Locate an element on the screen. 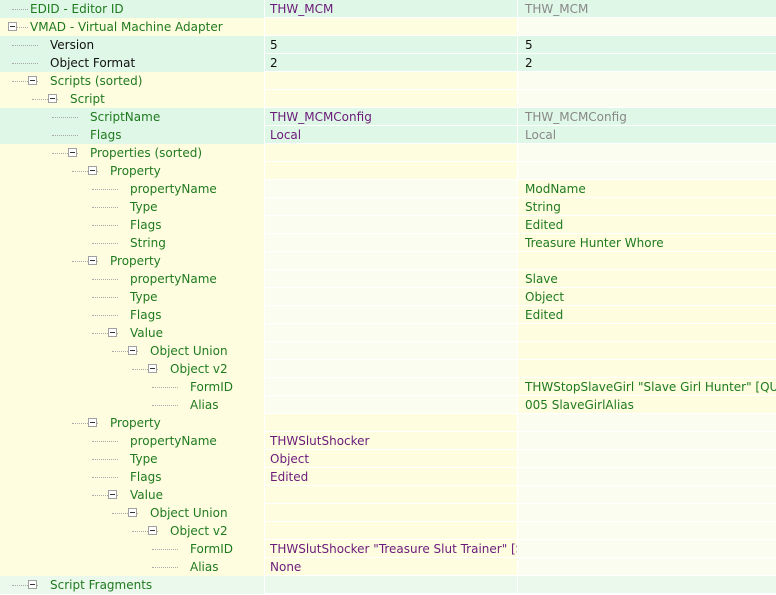 Image resolution: width=776 pixels, height=595 pixels. tree-row-type: Type String is located at coordinates (388, 207).